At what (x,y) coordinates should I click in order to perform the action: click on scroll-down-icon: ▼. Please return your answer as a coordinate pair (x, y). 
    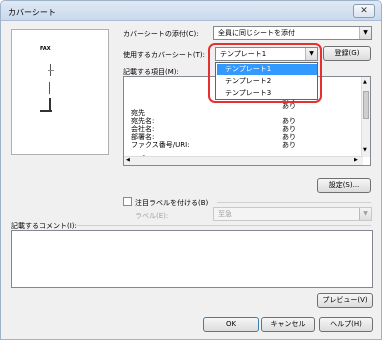
    Looking at the image, I should click on (365, 150).